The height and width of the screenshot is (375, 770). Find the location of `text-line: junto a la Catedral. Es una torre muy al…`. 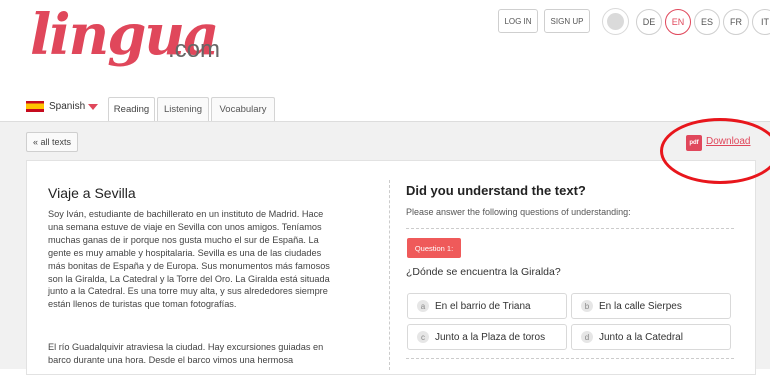

text-line: junto a la Catedral. Es una torre muy al… is located at coordinates (188, 291).